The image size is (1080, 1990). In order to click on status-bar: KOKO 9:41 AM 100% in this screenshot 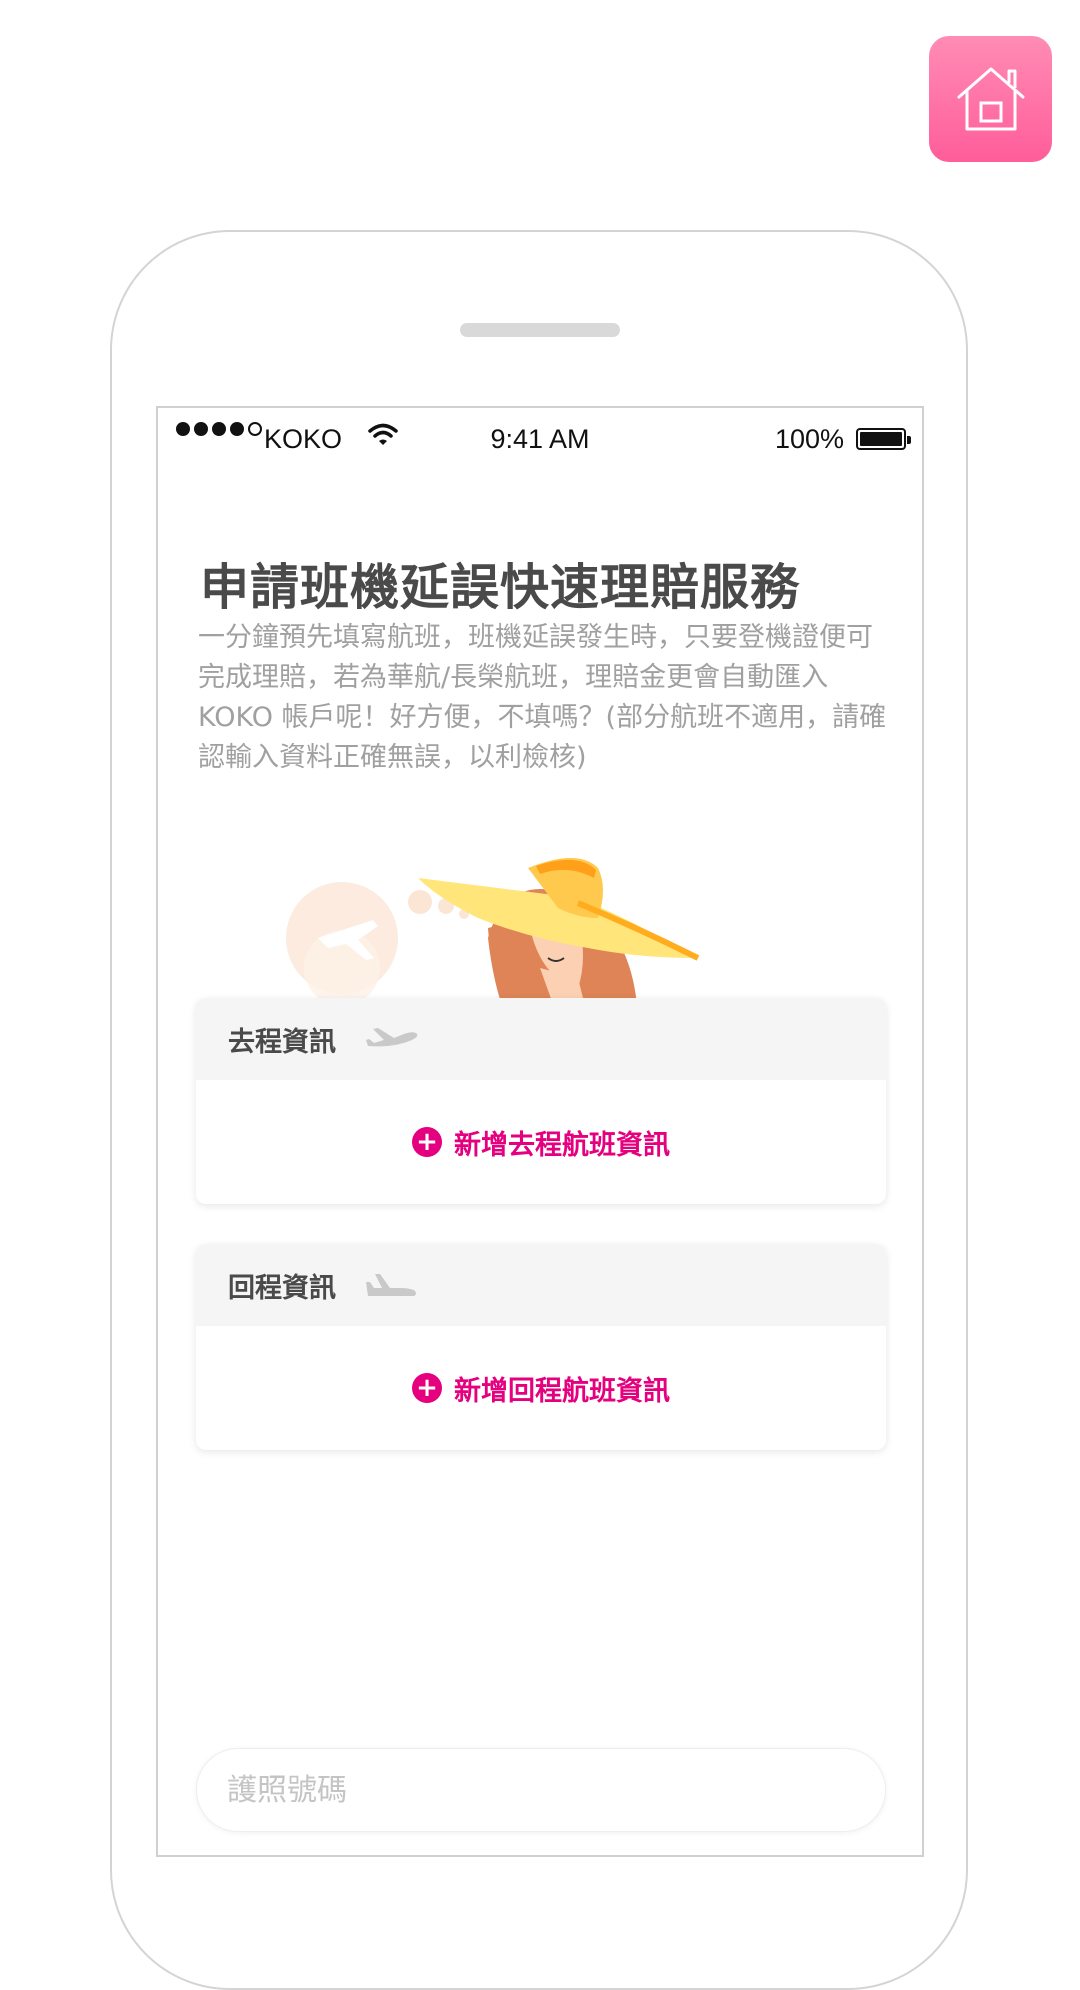, I will do `click(540, 437)`.